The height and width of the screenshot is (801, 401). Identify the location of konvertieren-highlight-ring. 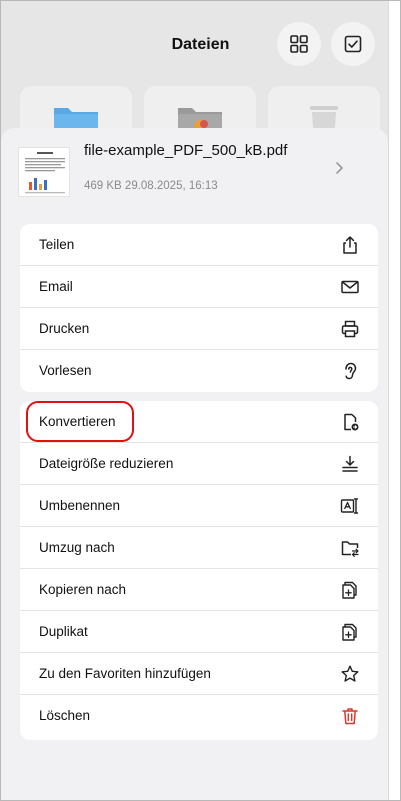
(80, 421).